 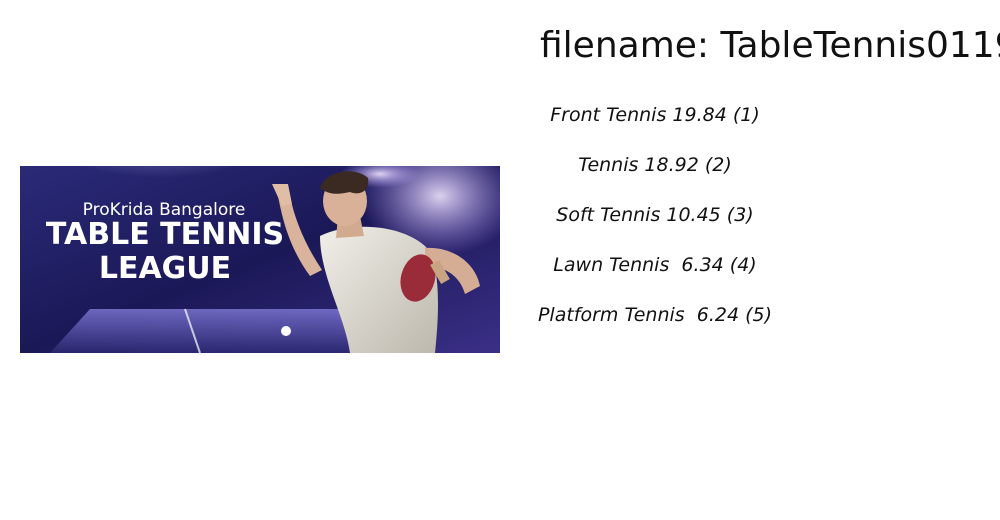 What do you see at coordinates (770, 45) in the screenshot?
I see `filename-label: filename: TableTennis0119.jpg` at bounding box center [770, 45].